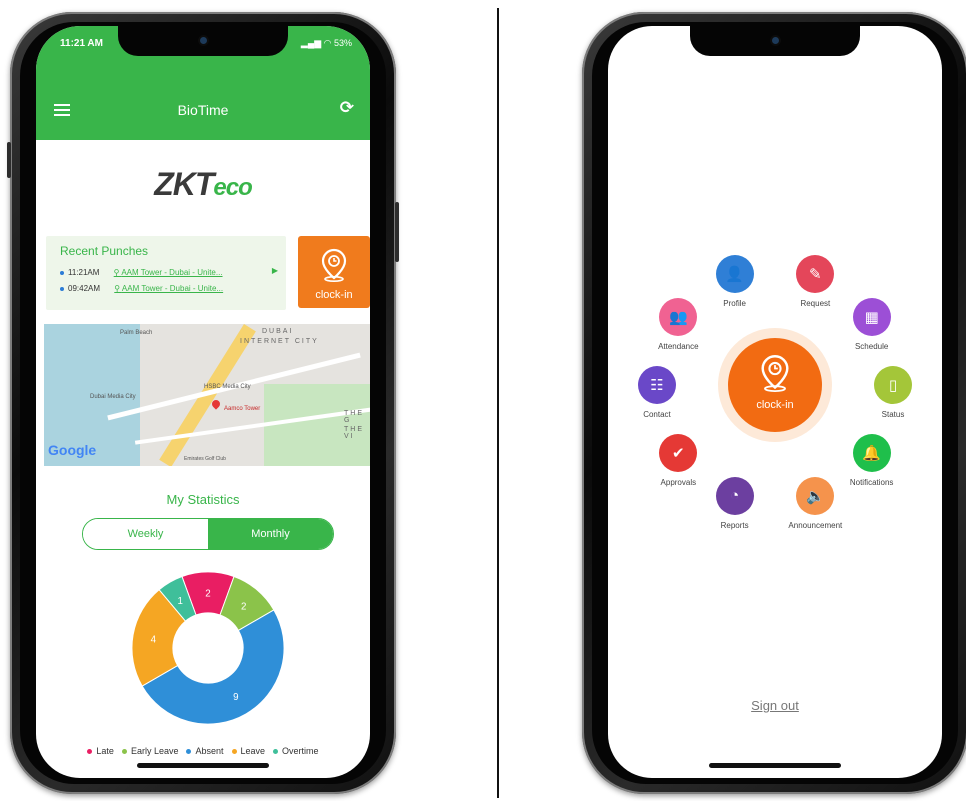 Image resolution: width=966 pixels, height=801 pixels. I want to click on donut-value-label: 4, so click(154, 639).